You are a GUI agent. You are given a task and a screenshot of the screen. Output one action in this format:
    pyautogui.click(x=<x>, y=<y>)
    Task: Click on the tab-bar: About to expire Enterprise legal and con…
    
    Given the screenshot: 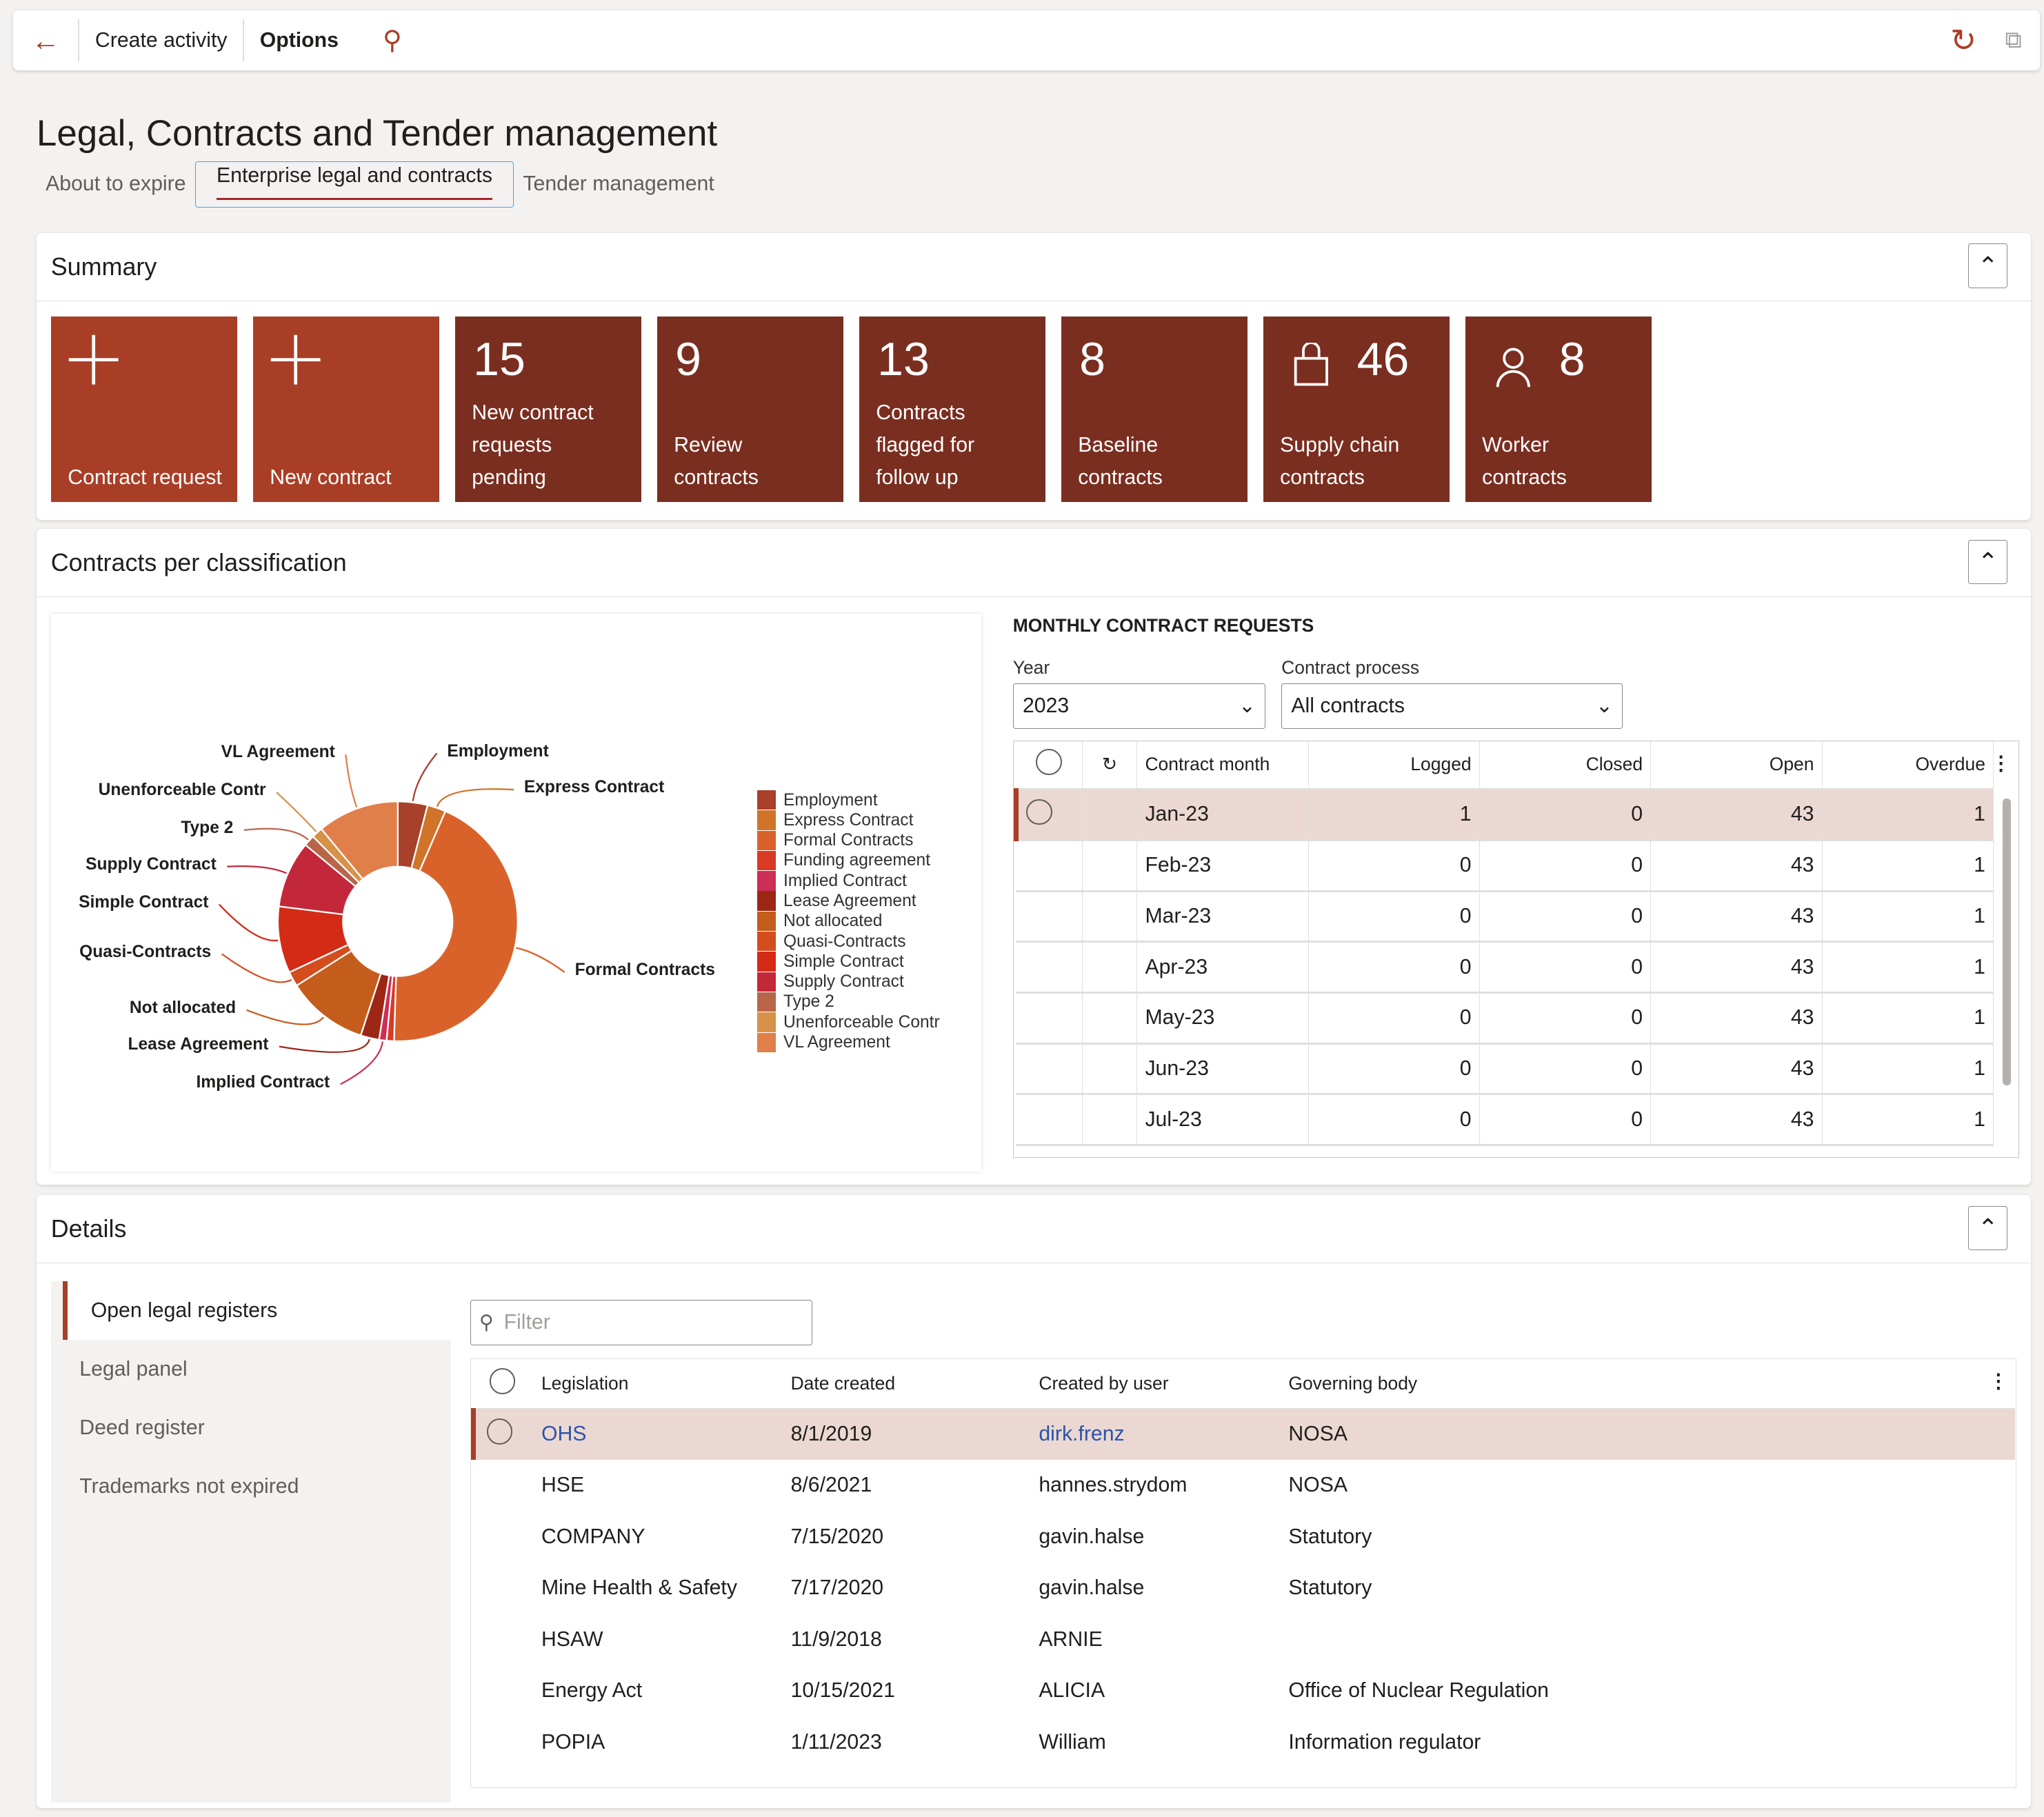 What is the action you would take?
    pyautogui.click(x=380, y=184)
    